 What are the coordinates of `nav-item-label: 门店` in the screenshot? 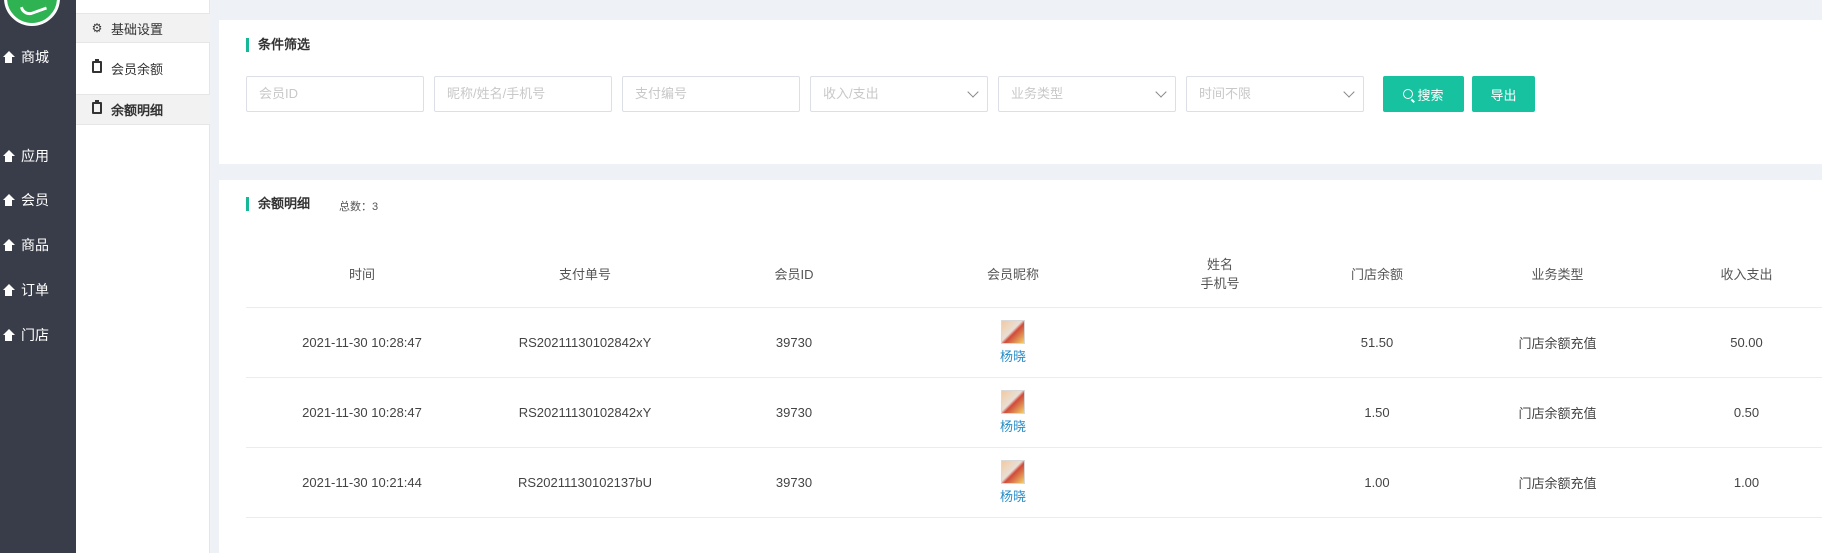 It's located at (35, 335).